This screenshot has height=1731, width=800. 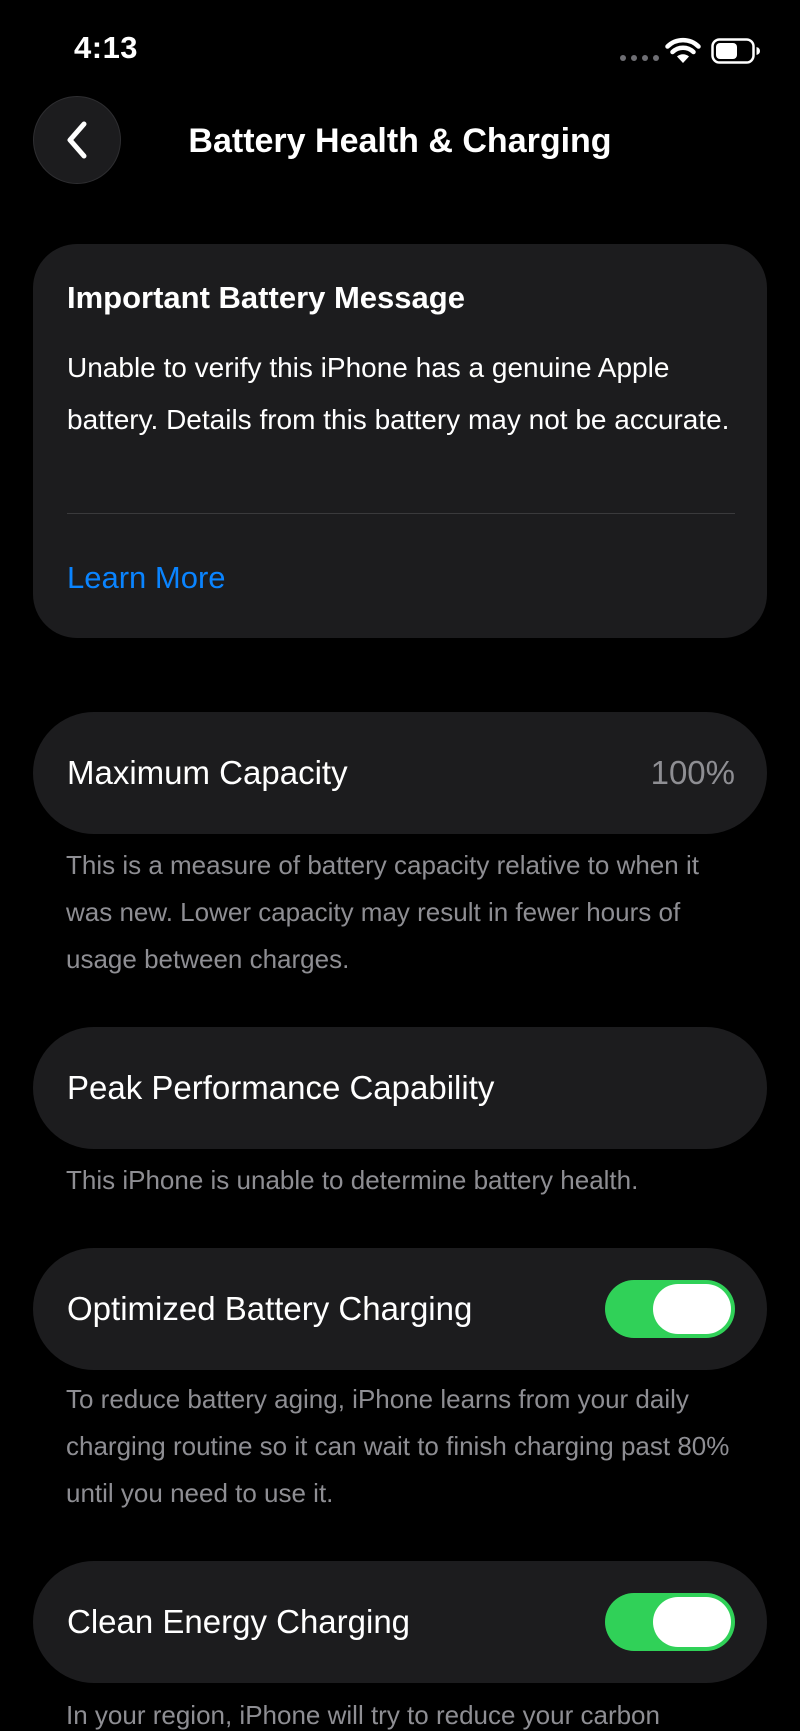 What do you see at coordinates (683, 50) in the screenshot?
I see `wifi-icon` at bounding box center [683, 50].